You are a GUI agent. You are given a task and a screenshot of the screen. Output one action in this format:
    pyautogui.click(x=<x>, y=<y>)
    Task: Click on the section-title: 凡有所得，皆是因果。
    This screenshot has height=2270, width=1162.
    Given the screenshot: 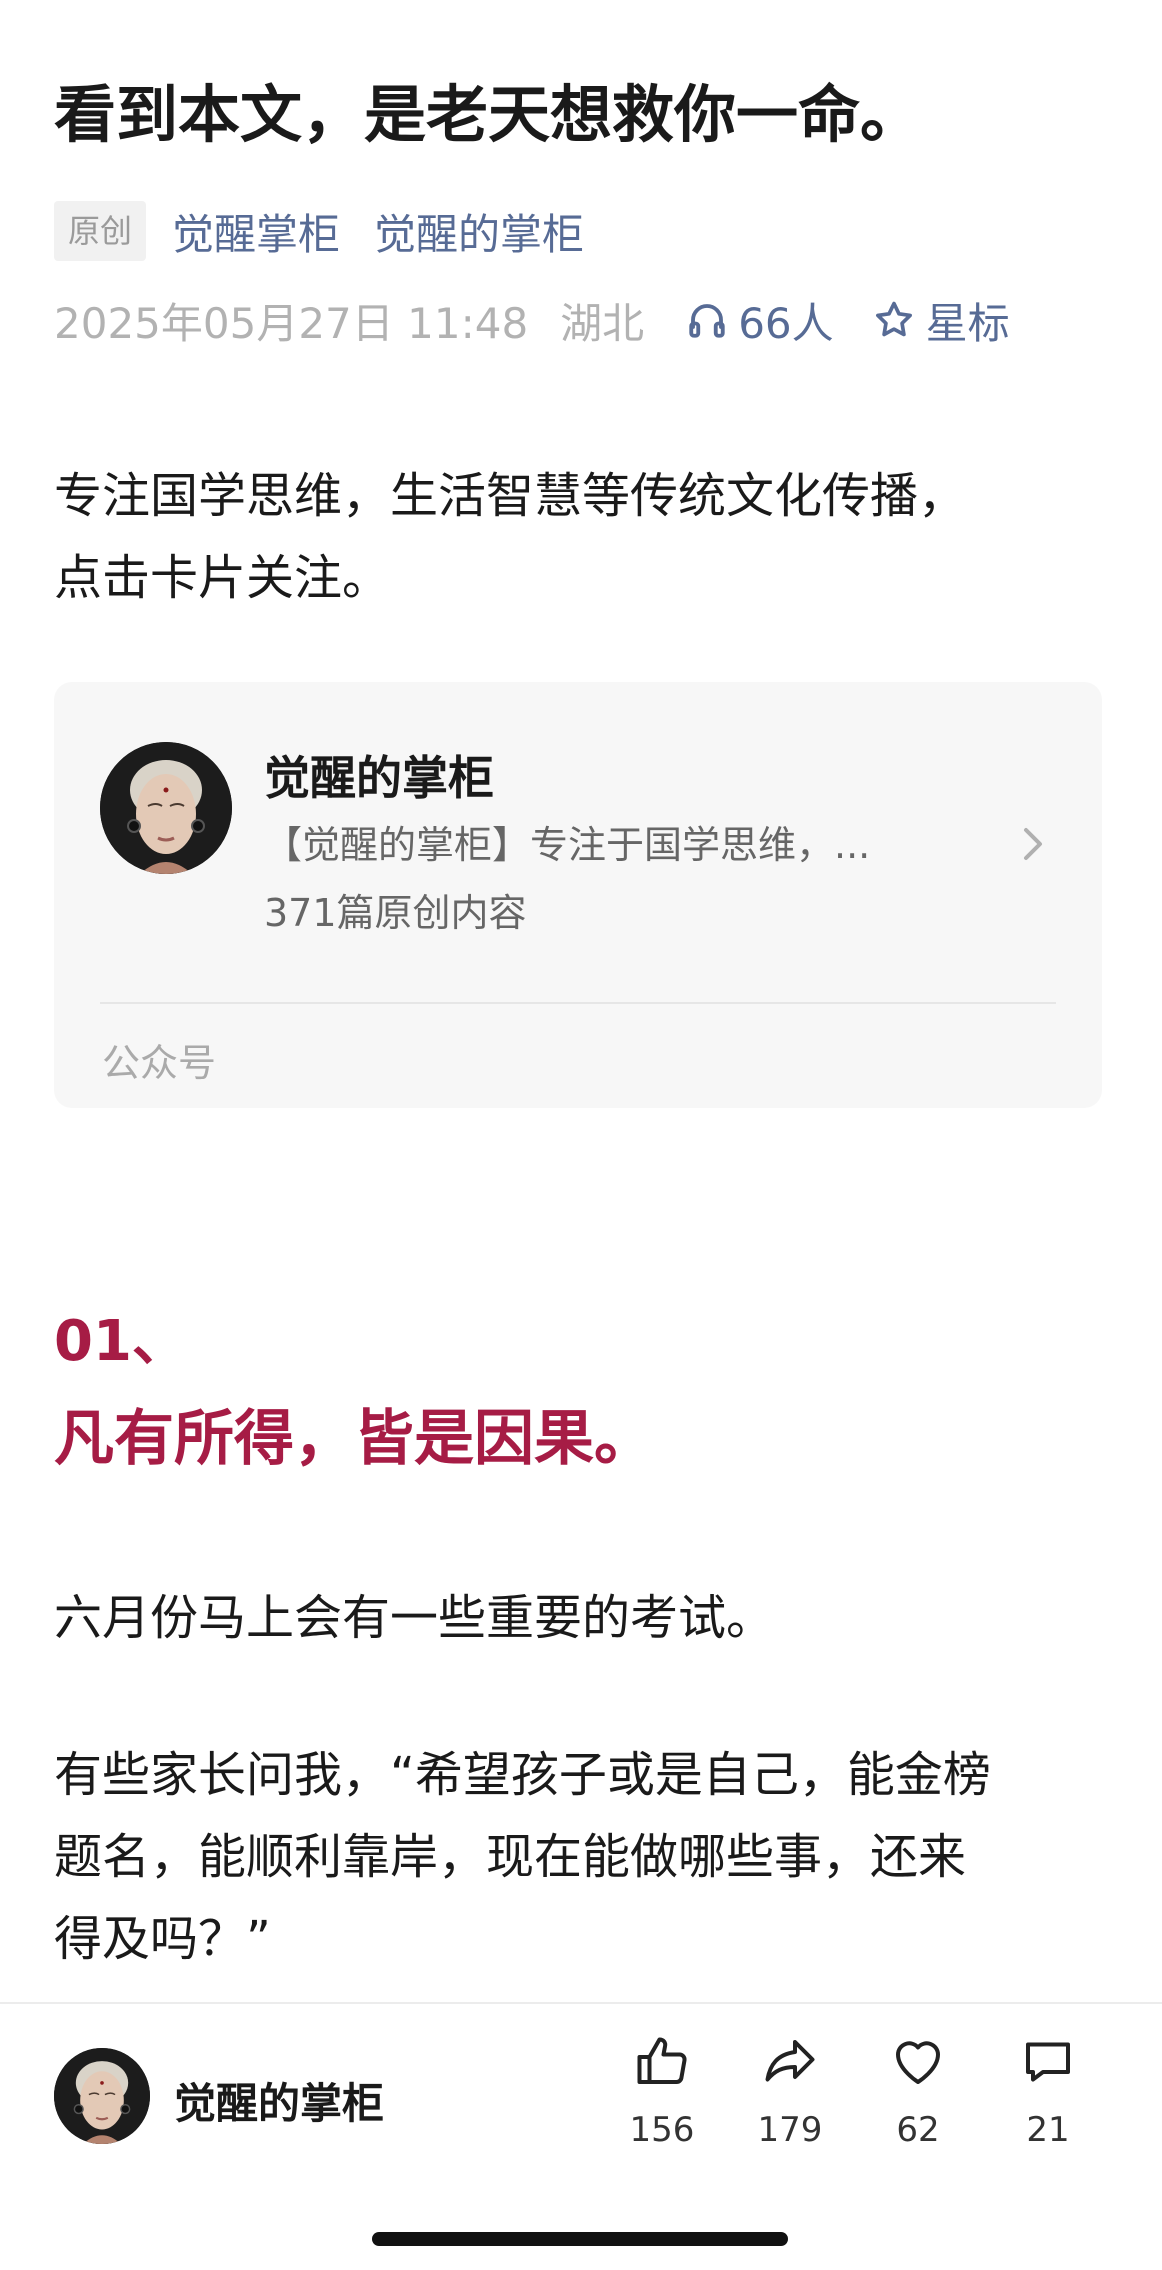 What is the action you would take?
    pyautogui.click(x=354, y=1439)
    